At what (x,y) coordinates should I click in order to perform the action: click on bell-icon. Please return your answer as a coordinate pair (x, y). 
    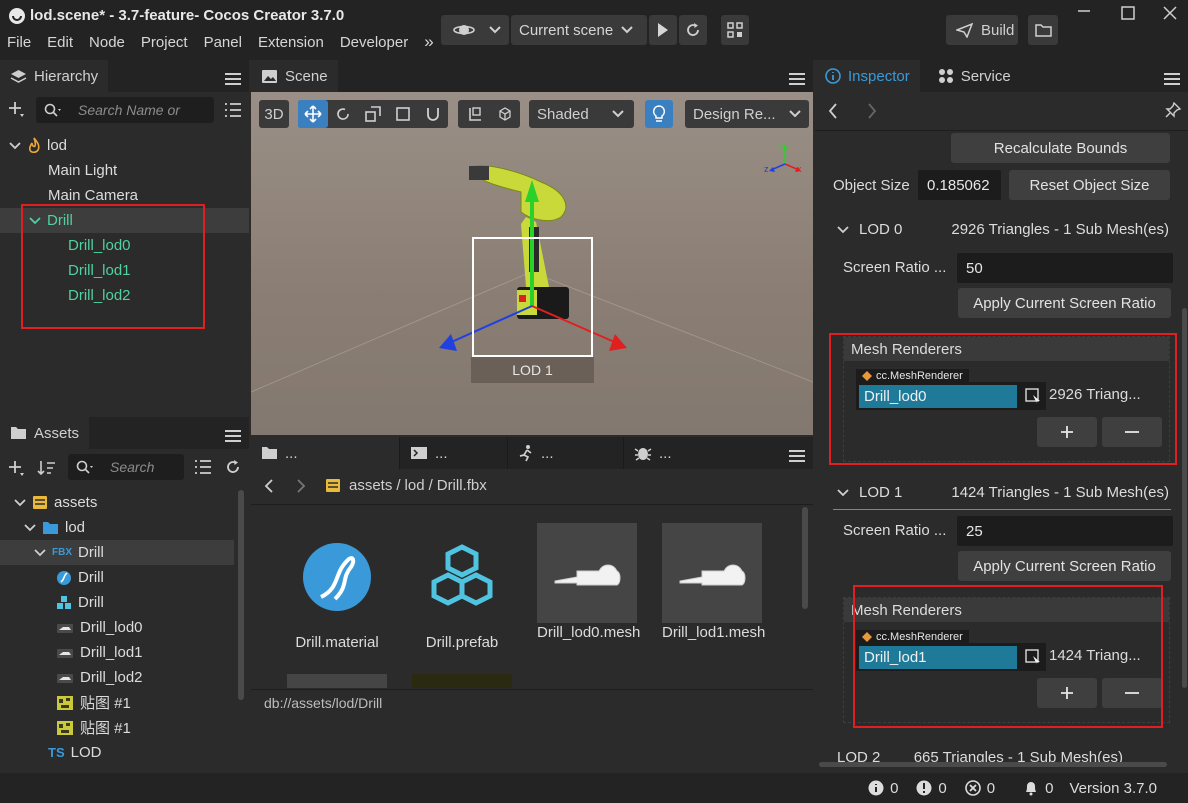
    Looking at the image, I should click on (1031, 788).